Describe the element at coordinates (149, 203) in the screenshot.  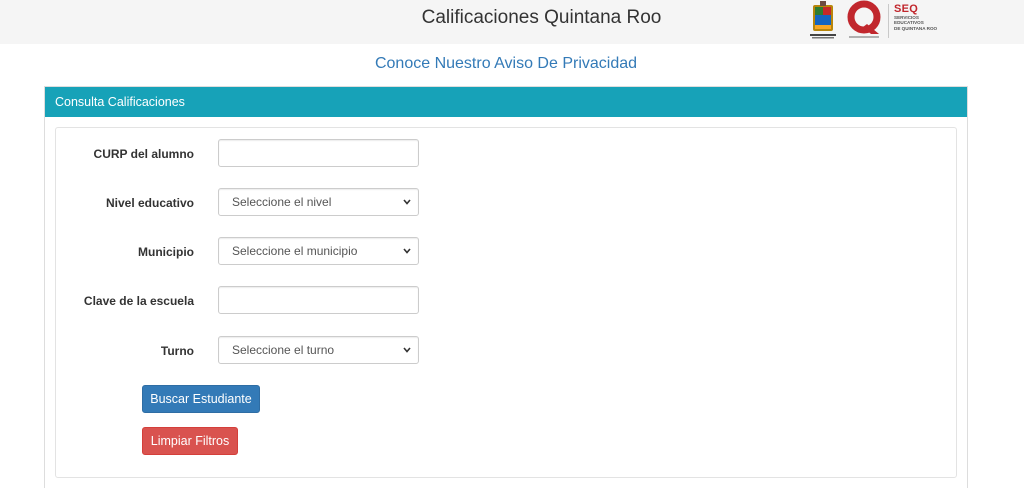
I see `nivel-label: Nivel educativo` at that location.